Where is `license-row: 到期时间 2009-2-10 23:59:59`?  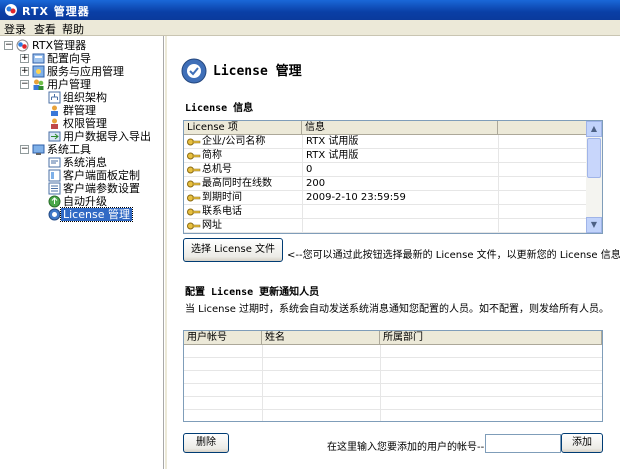 license-row: 到期时间 2009-2-10 23:59:59 is located at coordinates (386, 198).